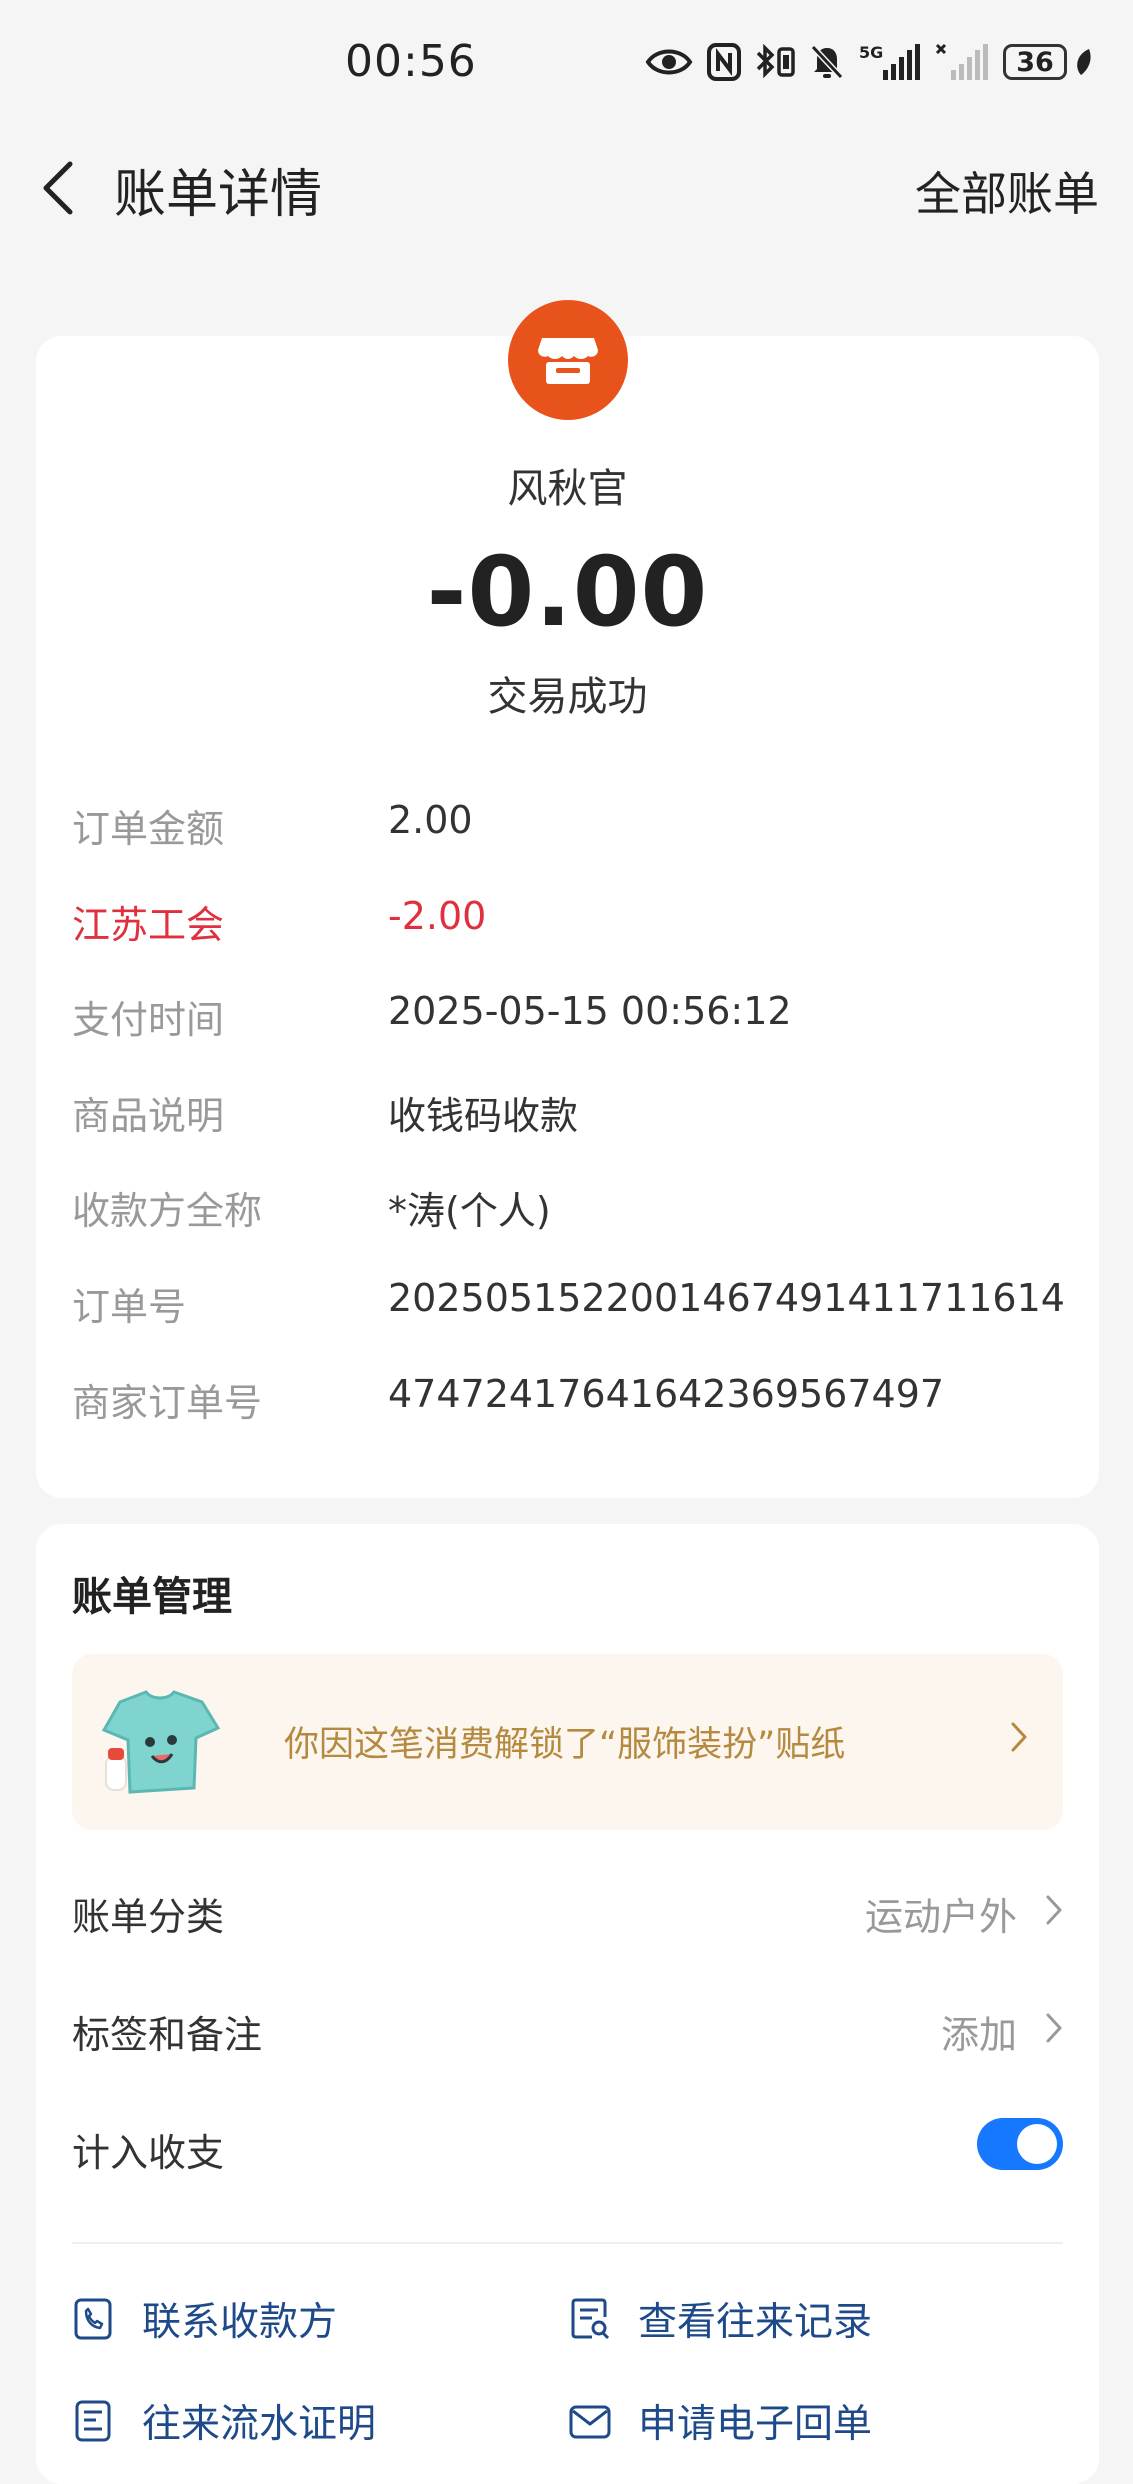 This screenshot has width=1133, height=2484. I want to click on detail-row-pay-time: 支付时间 2025-05-15 00:56:12, so click(572, 1023).